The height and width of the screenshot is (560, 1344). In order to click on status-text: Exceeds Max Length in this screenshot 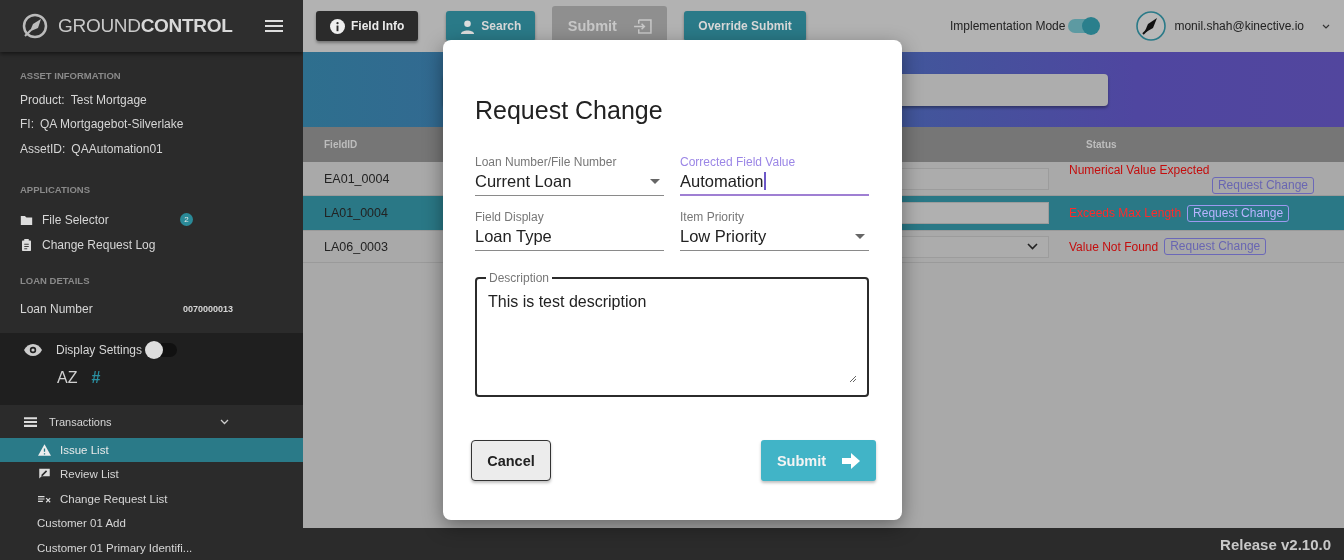, I will do `click(1125, 213)`.